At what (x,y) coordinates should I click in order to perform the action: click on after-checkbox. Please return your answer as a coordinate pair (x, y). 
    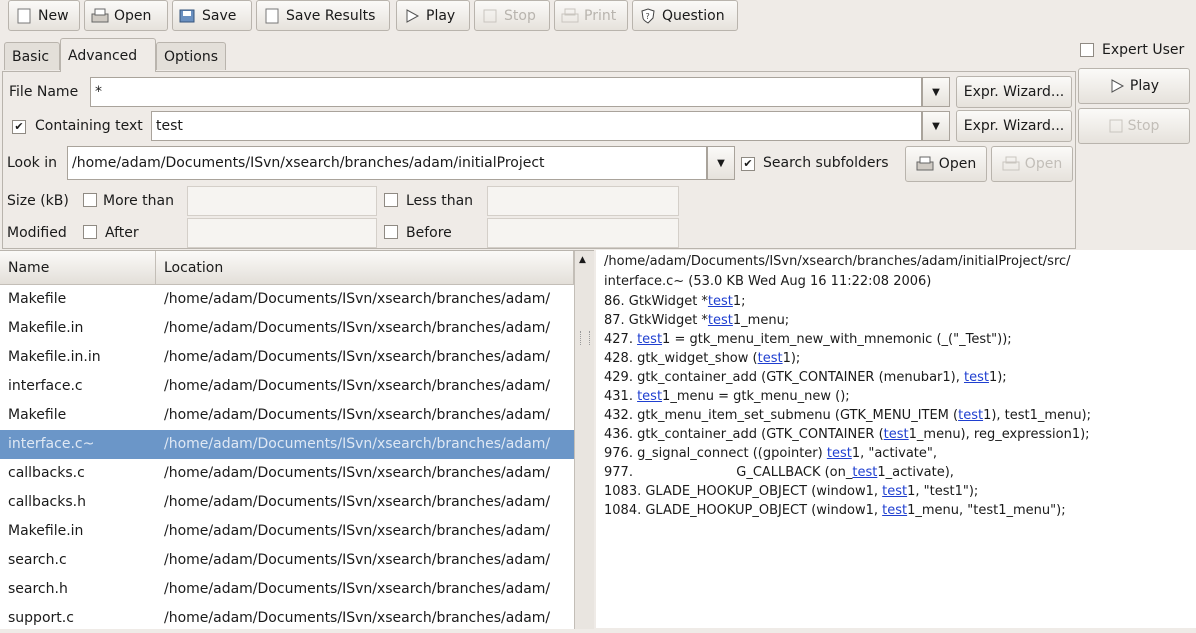
    Looking at the image, I should click on (90, 232).